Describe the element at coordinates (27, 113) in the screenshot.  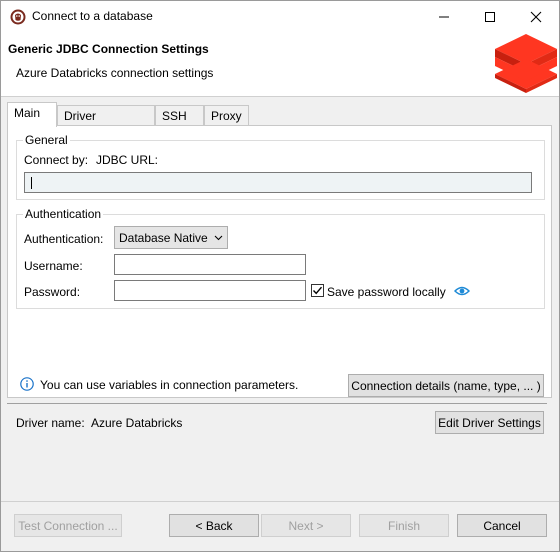
I see `tab-label: Main` at that location.